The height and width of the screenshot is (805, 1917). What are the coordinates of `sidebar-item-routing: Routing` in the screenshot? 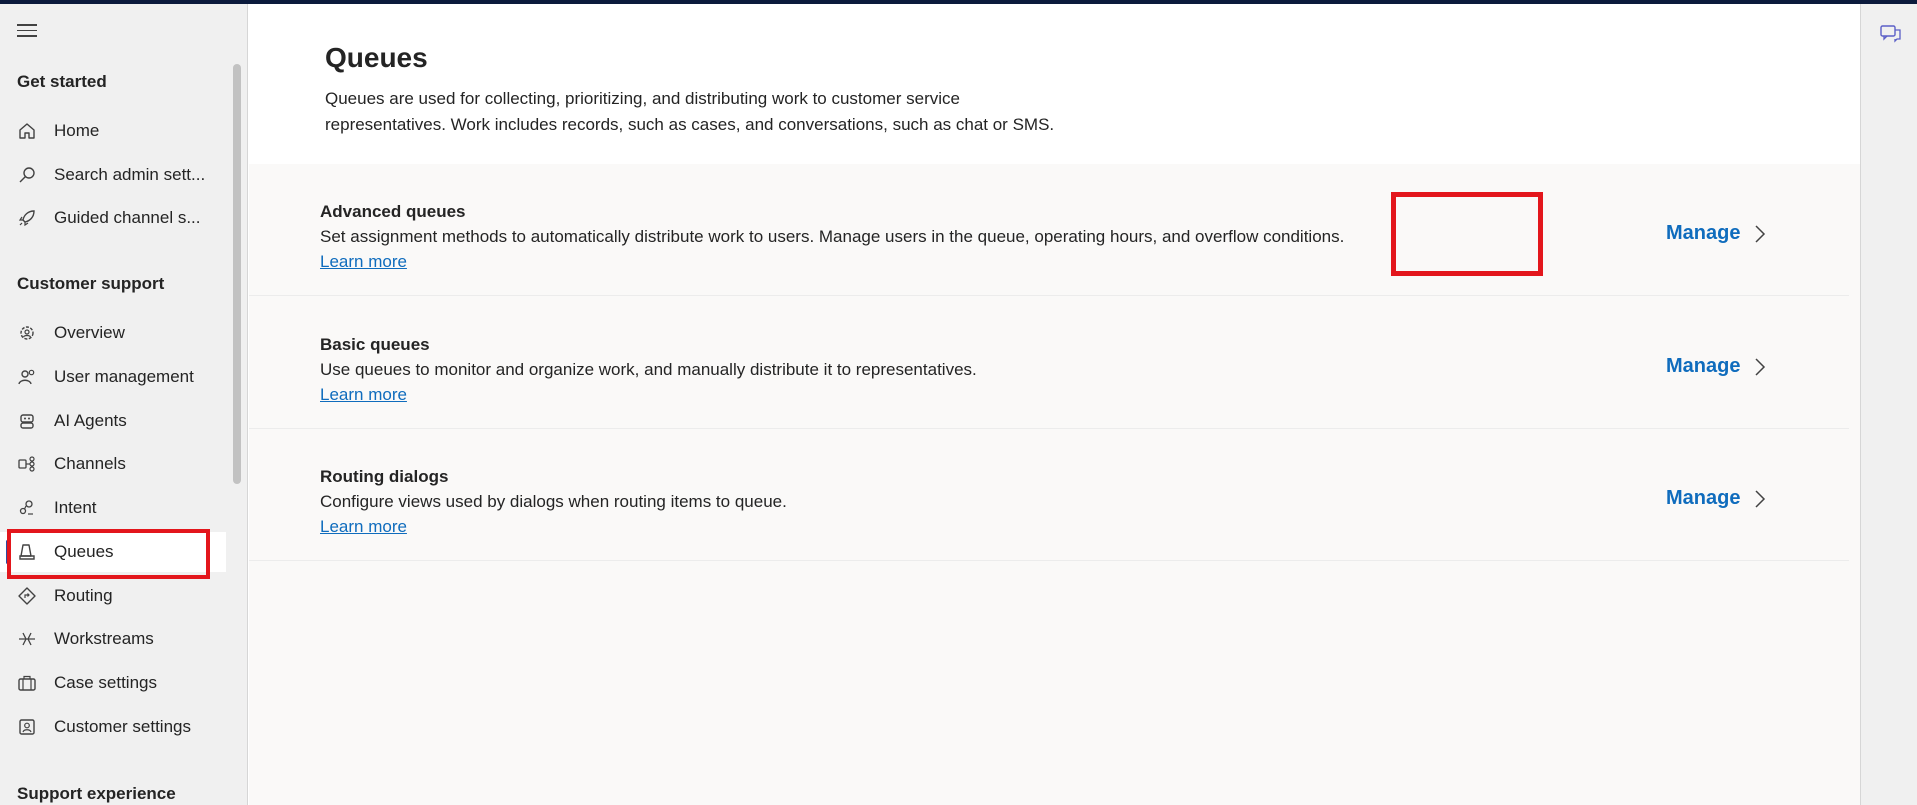 It's located at (113, 596).